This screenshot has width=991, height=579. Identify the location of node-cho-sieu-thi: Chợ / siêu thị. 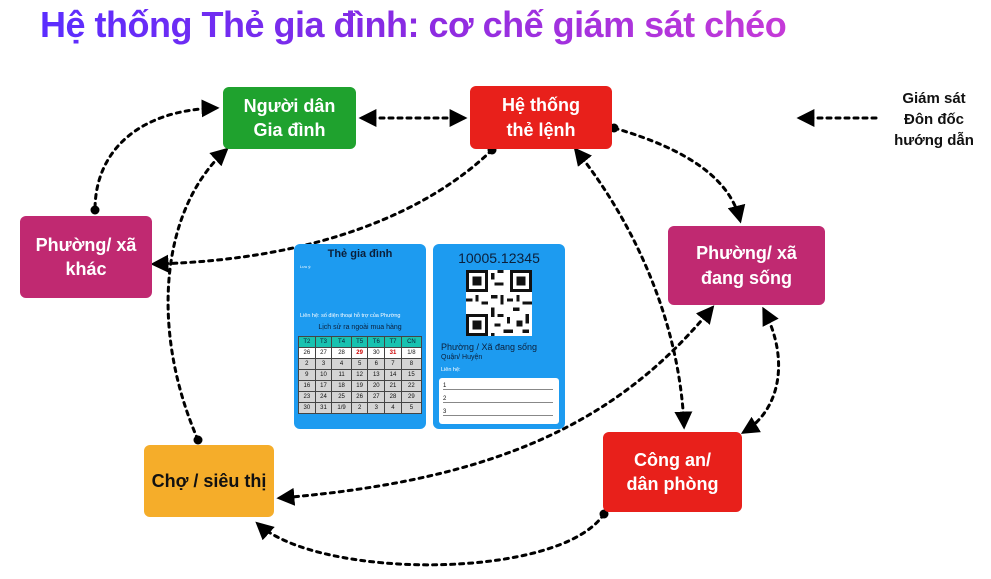
(209, 481).